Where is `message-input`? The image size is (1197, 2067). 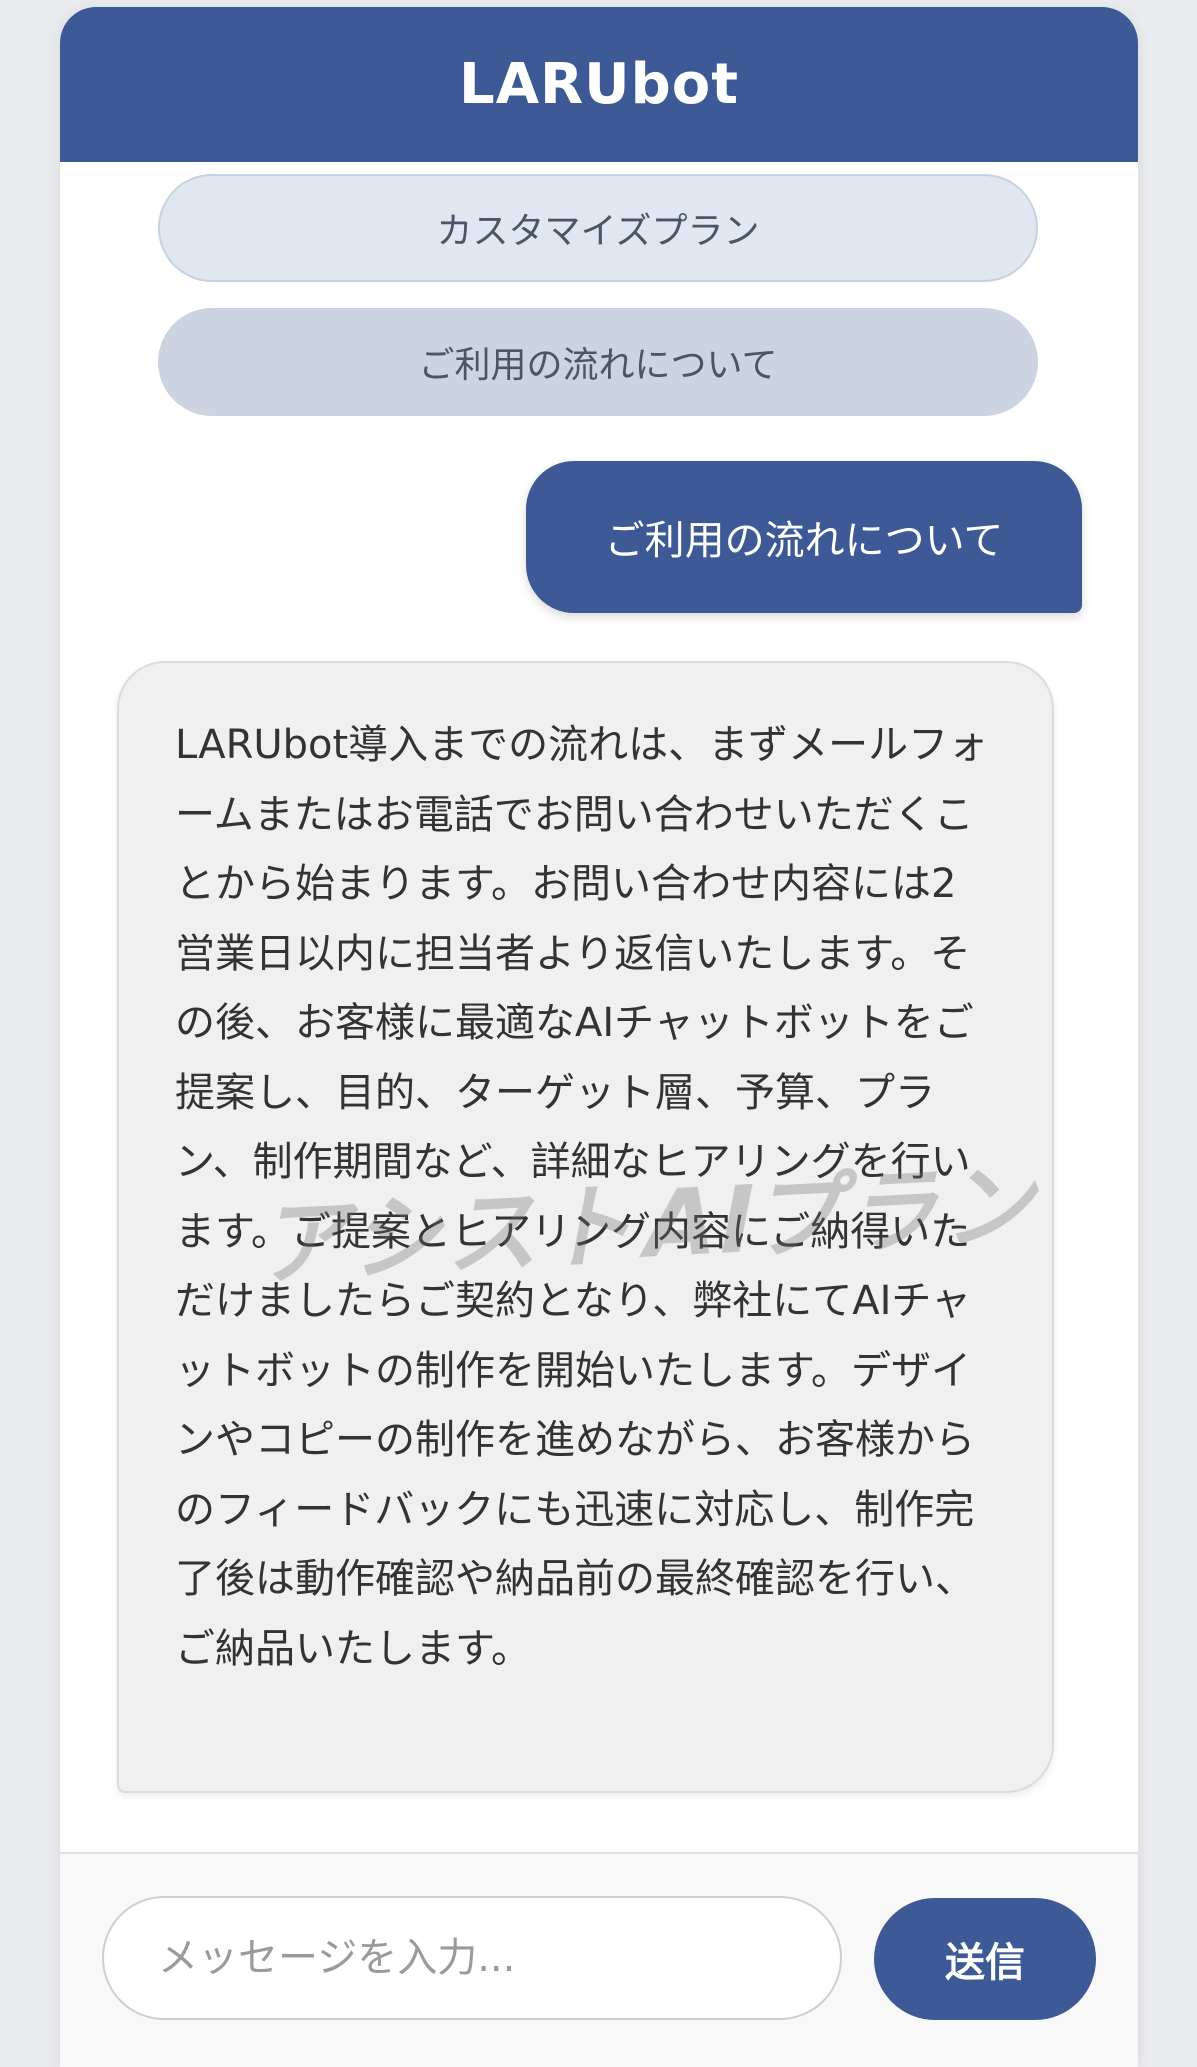
message-input is located at coordinates (472, 1958).